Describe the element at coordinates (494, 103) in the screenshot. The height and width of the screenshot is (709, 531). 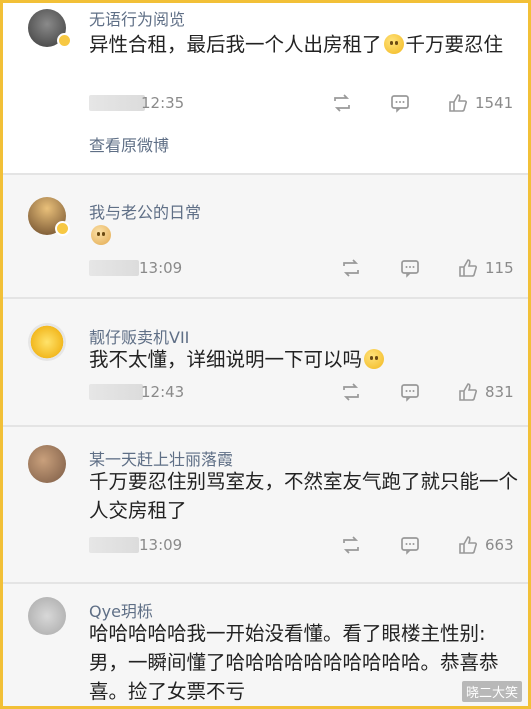
I see `like-count: 1541` at that location.